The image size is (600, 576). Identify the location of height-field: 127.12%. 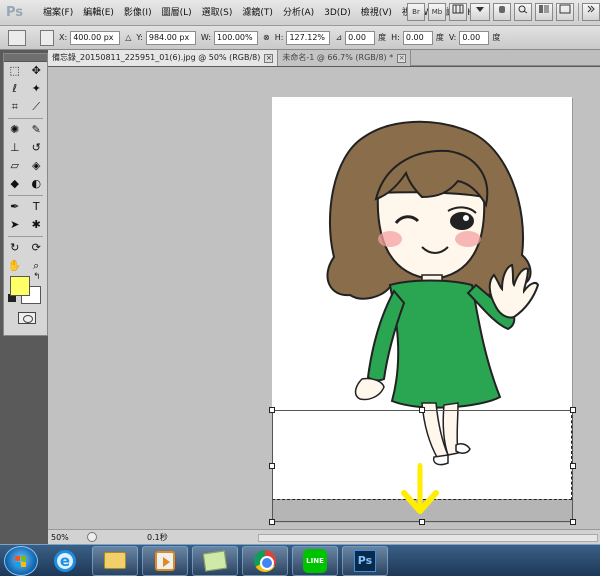
(308, 37).